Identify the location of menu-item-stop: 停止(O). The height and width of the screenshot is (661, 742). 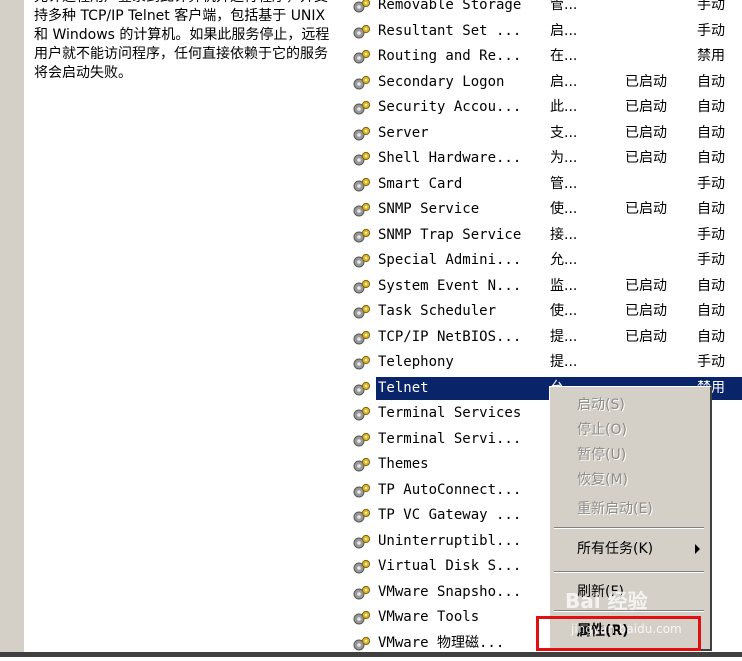
(602, 430).